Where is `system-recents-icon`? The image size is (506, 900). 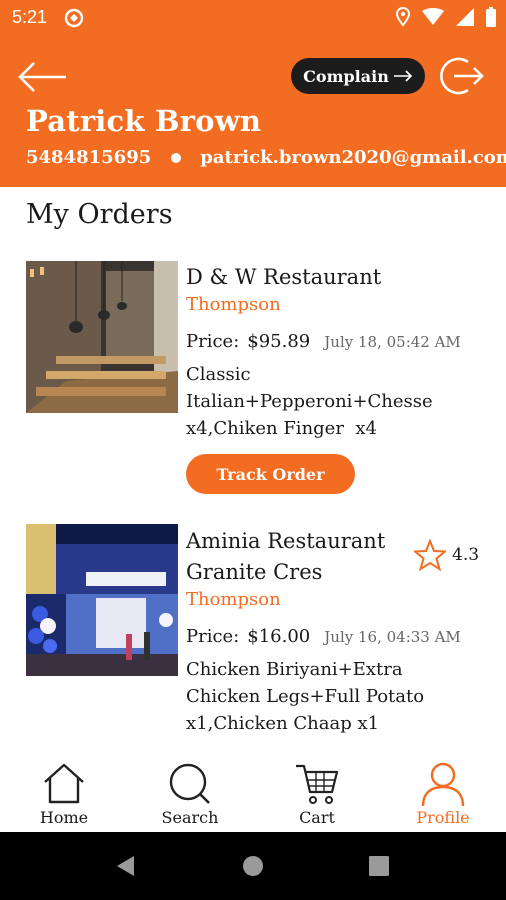
system-recents-icon is located at coordinates (379, 866).